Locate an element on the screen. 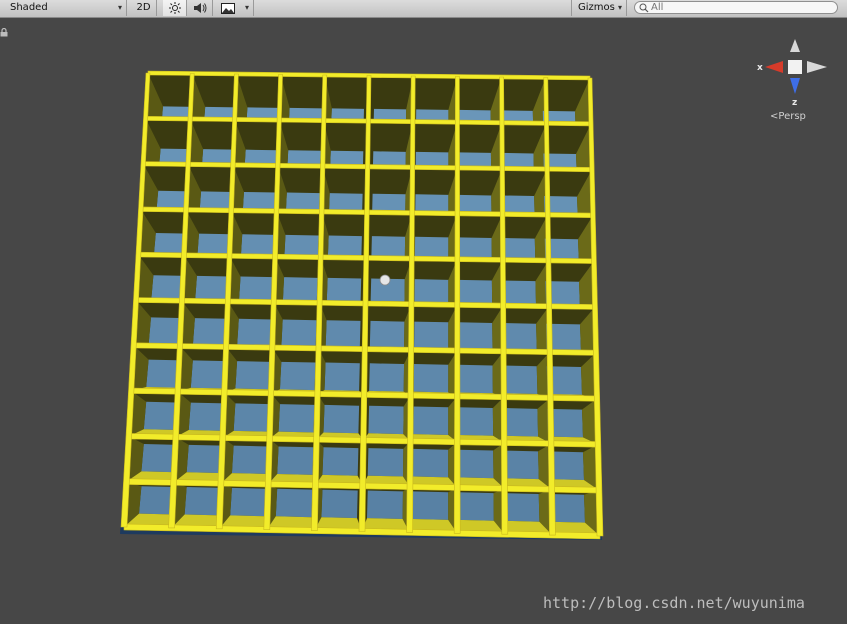 The height and width of the screenshot is (624, 847). projection-toggle: <Persp is located at coordinates (788, 116).